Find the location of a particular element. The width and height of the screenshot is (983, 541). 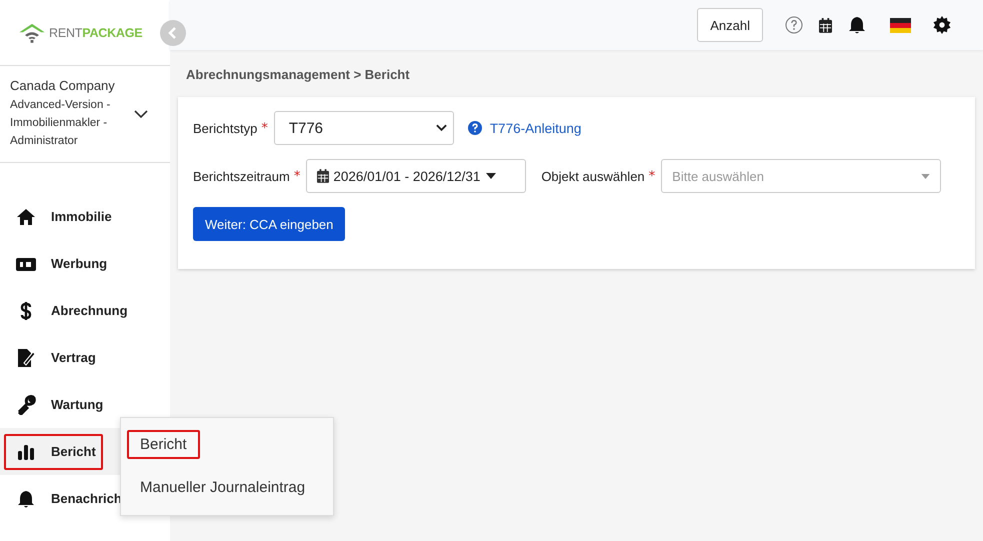

flag-icon is located at coordinates (900, 25).